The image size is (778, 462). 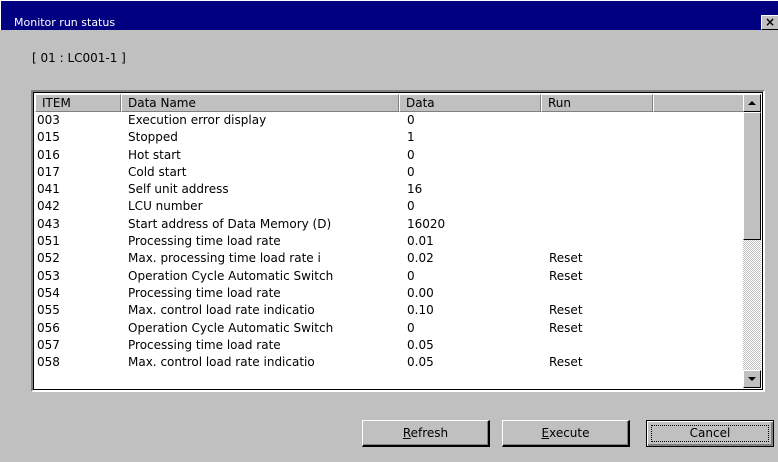 I want to click on item-cell: 042, so click(x=48, y=206).